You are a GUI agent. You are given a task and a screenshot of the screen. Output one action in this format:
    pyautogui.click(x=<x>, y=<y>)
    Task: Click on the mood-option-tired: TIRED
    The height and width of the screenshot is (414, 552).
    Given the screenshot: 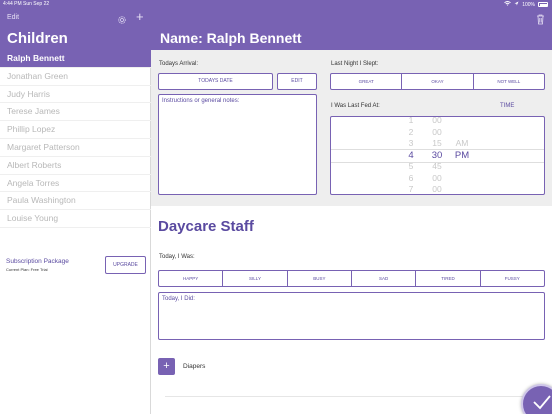 What is the action you would take?
    pyautogui.click(x=448, y=278)
    